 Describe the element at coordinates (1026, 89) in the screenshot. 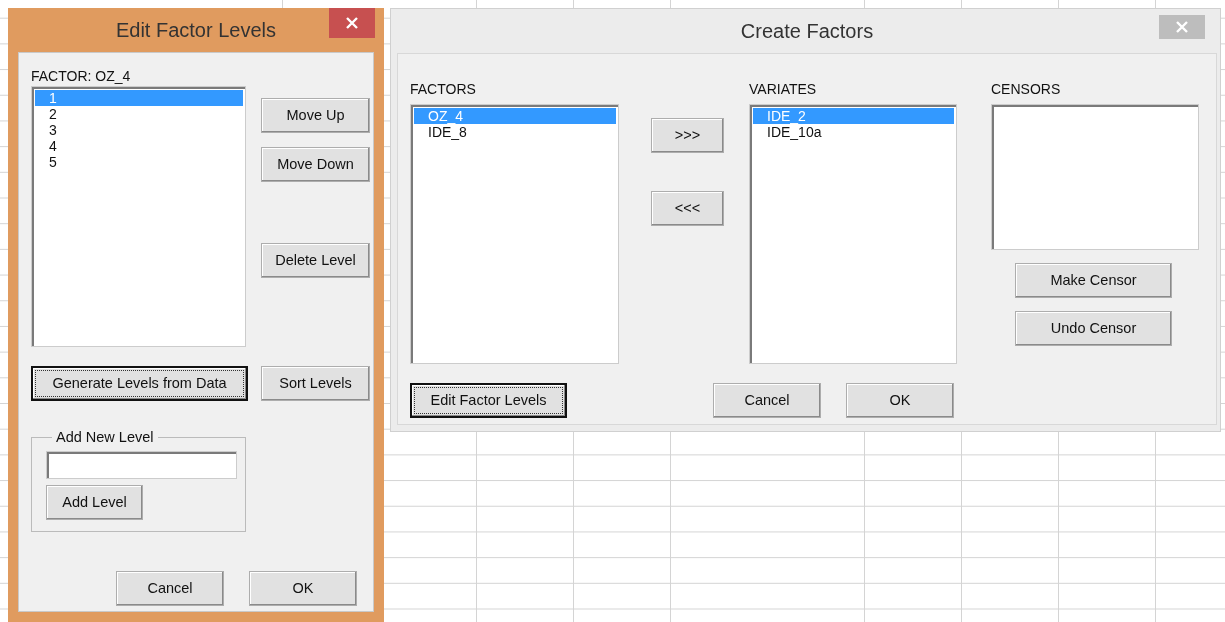

I see `list-label: CENSORS` at that location.